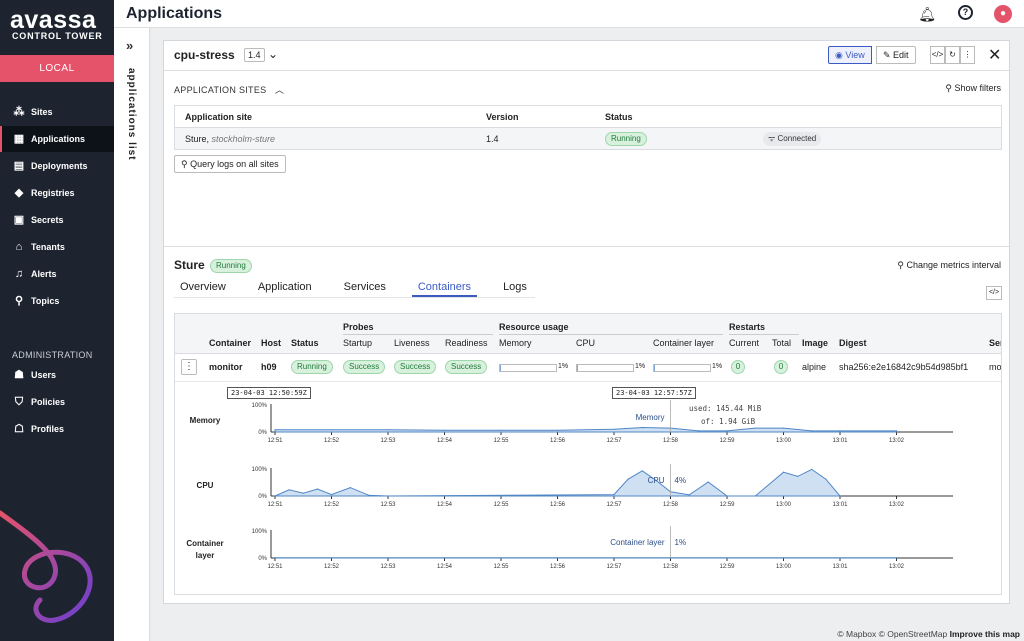  I want to click on sidebar-item-label: Tenants, so click(48, 247).